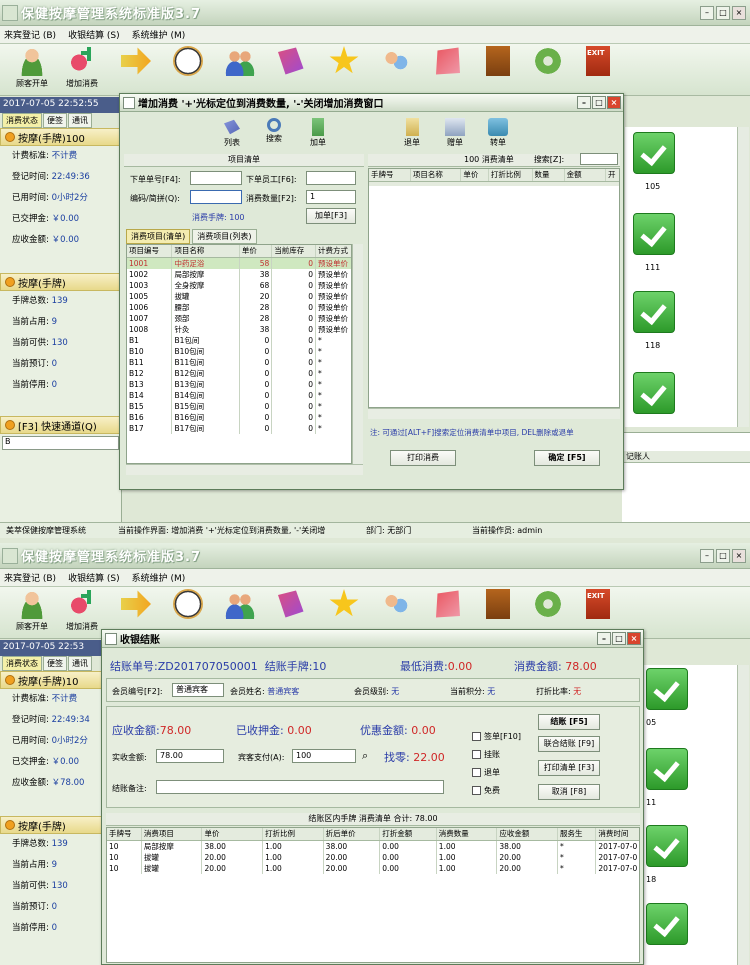 The width and height of the screenshot is (750, 965). Describe the element at coordinates (239, 285) in the screenshot. I see `table-row: 1003 全身按摩 68 0 预设单价` at that location.